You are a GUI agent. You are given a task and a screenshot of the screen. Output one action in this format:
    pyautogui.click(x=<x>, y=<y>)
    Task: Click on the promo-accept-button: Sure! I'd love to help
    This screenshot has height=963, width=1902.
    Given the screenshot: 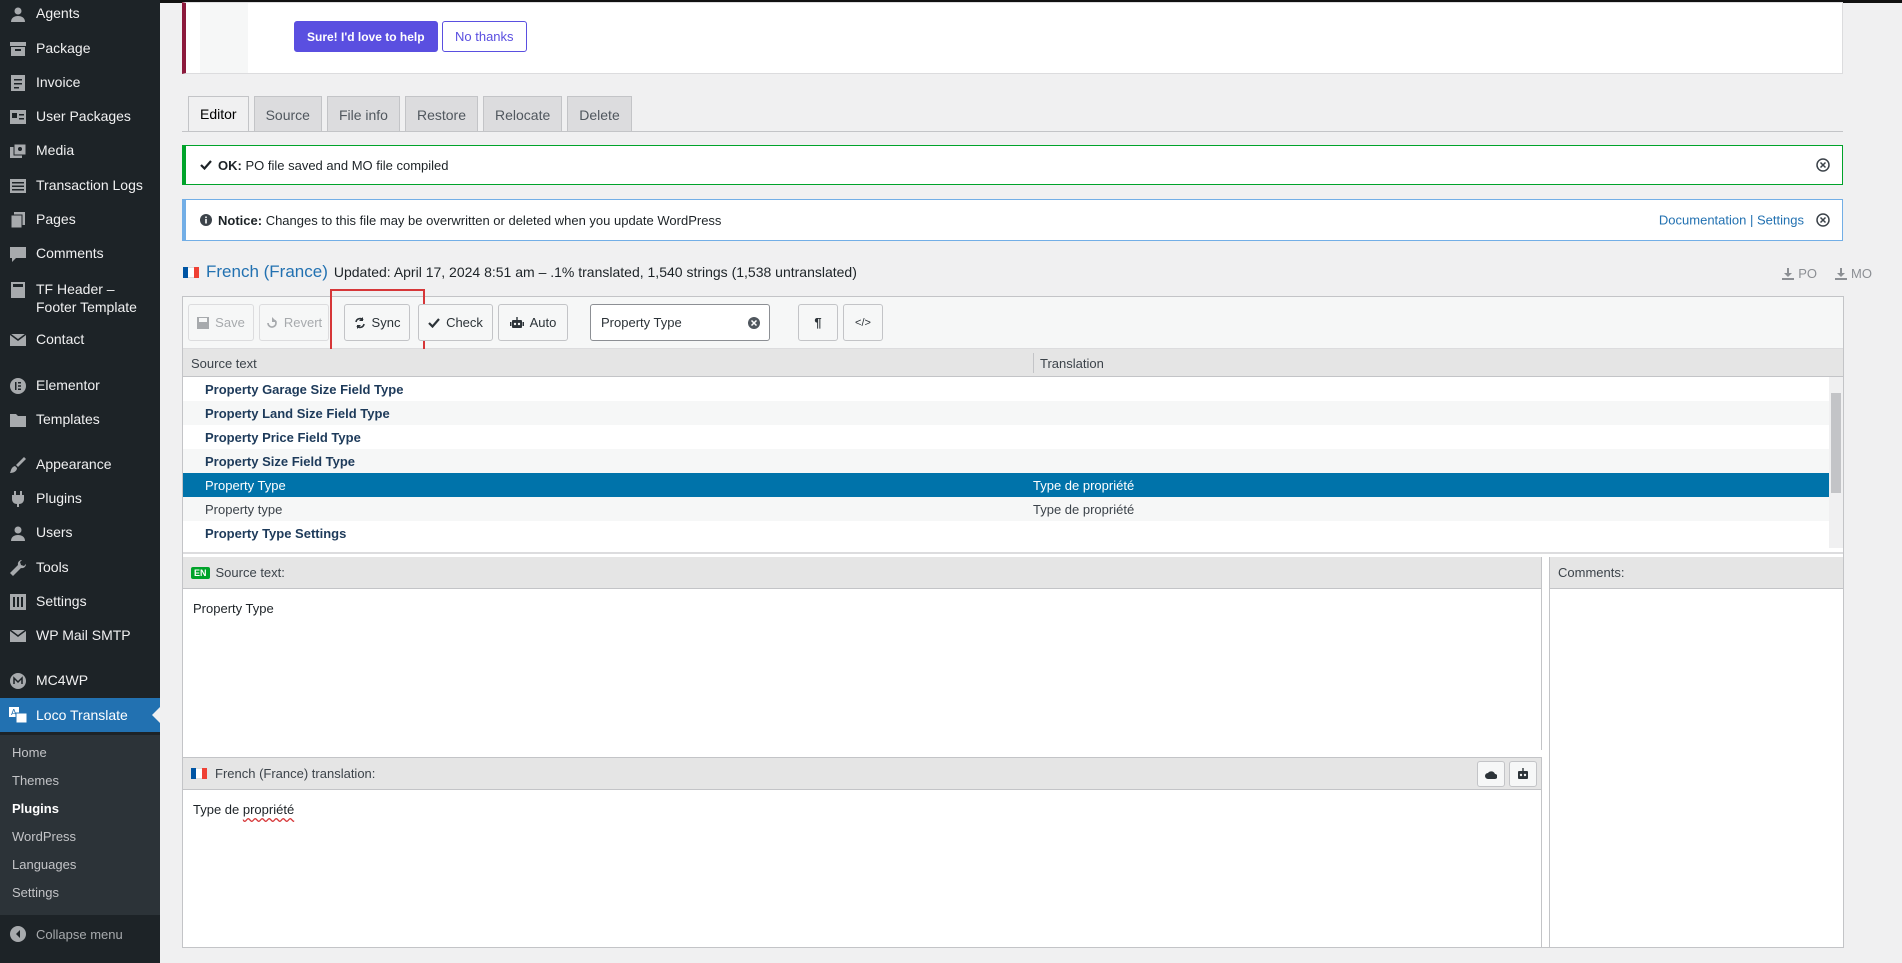 What is the action you would take?
    pyautogui.click(x=366, y=36)
    